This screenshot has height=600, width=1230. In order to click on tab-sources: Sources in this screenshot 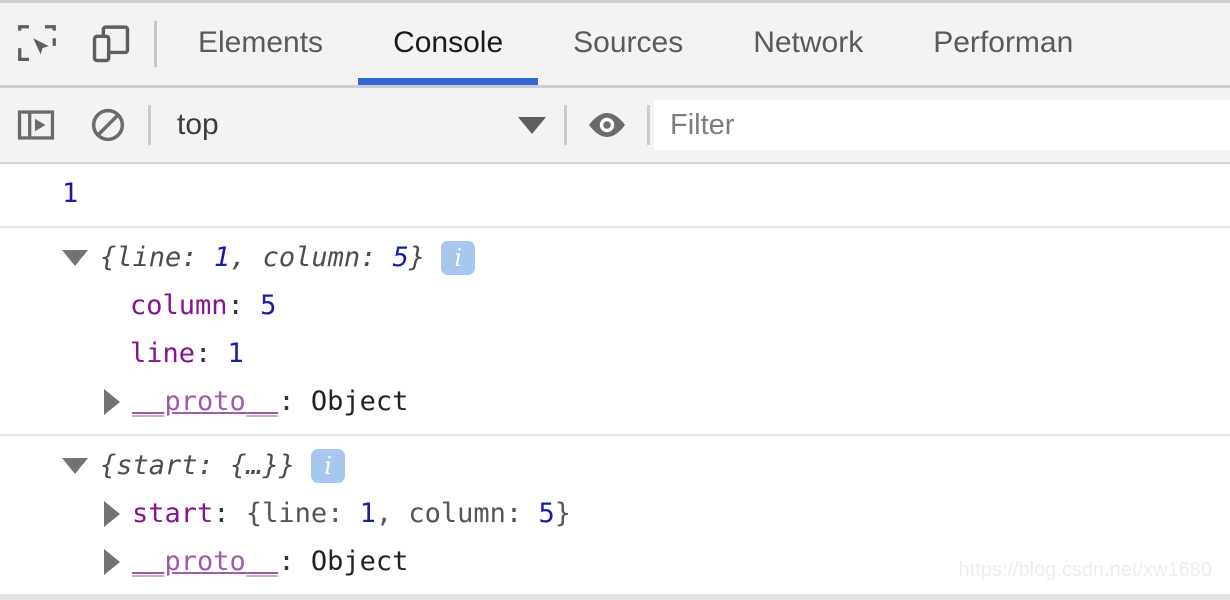, I will do `click(628, 42)`.